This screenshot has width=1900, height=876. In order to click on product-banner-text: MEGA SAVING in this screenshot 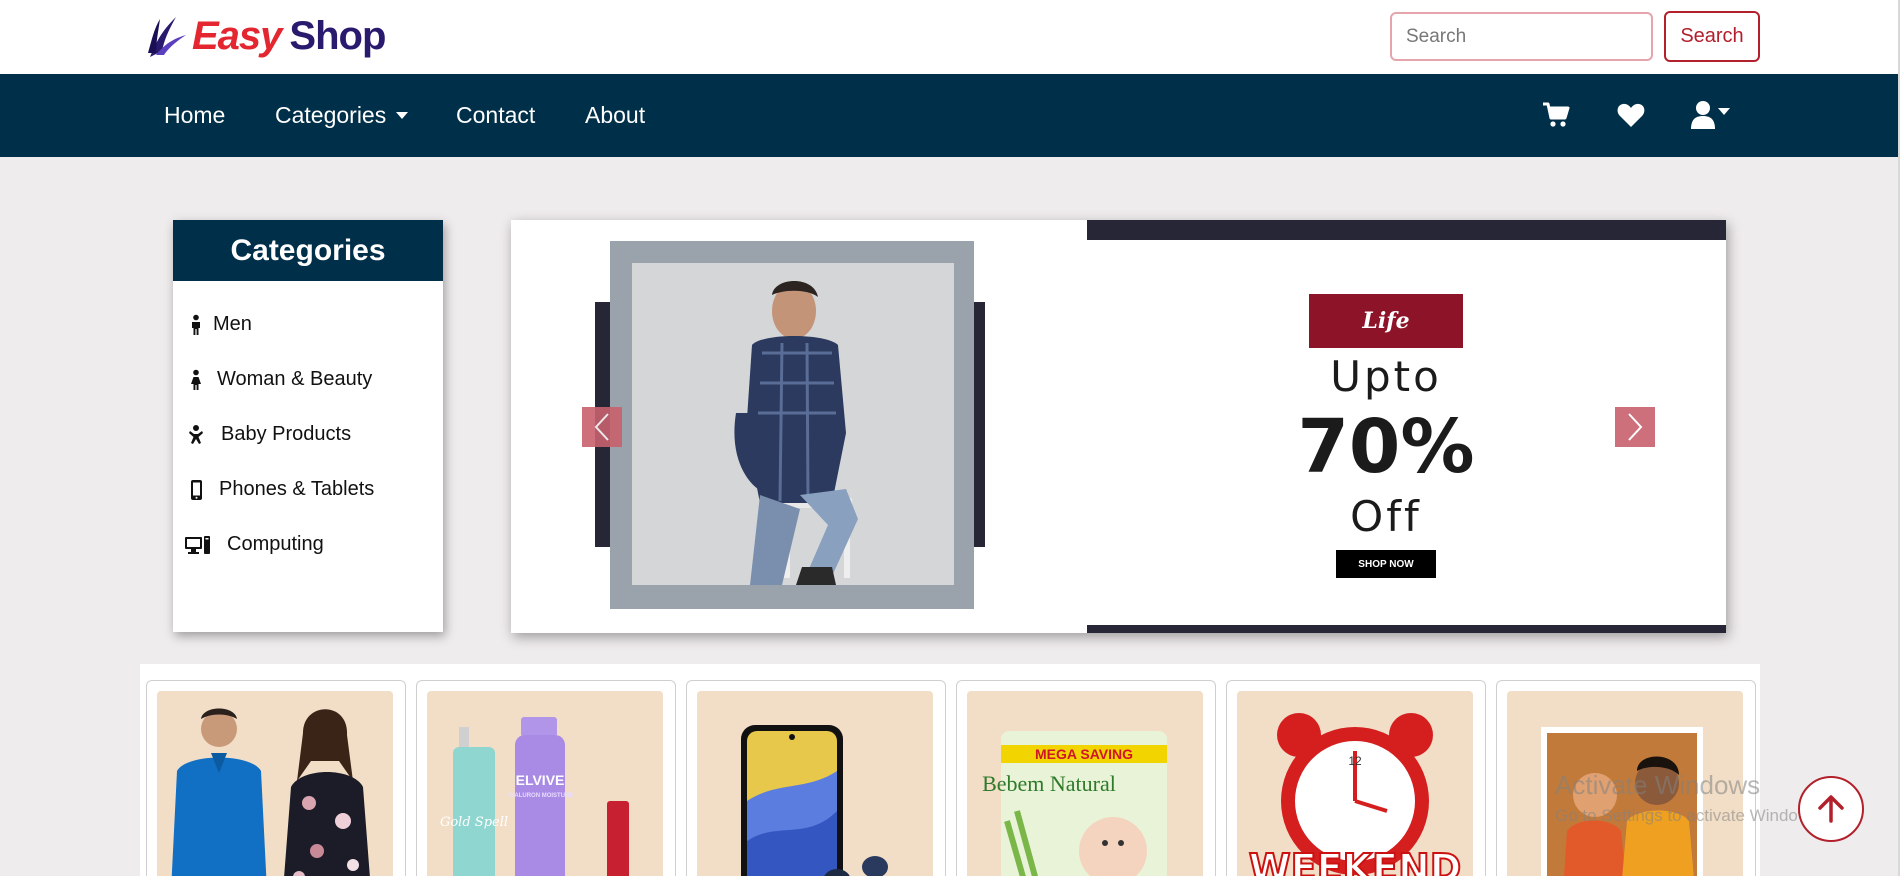, I will do `click(1084, 754)`.